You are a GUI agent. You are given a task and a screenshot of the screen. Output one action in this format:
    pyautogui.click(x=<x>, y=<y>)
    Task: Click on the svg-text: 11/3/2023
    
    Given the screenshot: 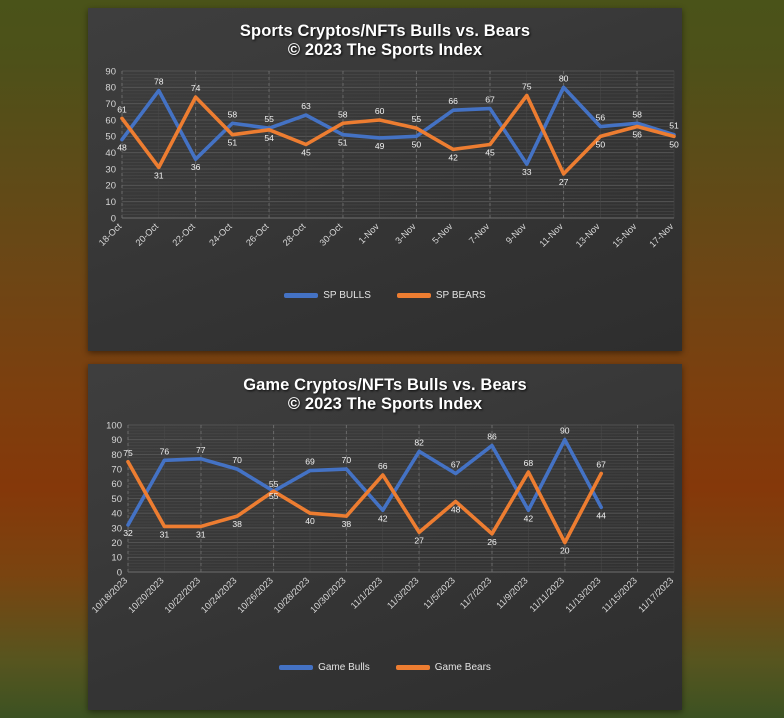 What is the action you would take?
    pyautogui.click(x=402, y=592)
    